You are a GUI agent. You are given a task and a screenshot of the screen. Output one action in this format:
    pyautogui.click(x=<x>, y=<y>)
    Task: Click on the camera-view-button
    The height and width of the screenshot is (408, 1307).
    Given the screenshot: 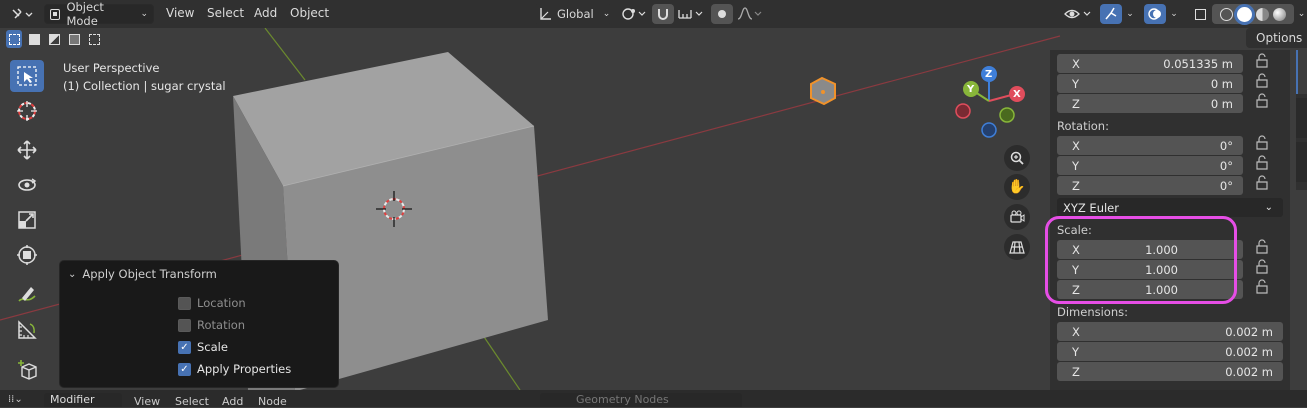 What is the action you would take?
    pyautogui.click(x=1017, y=217)
    